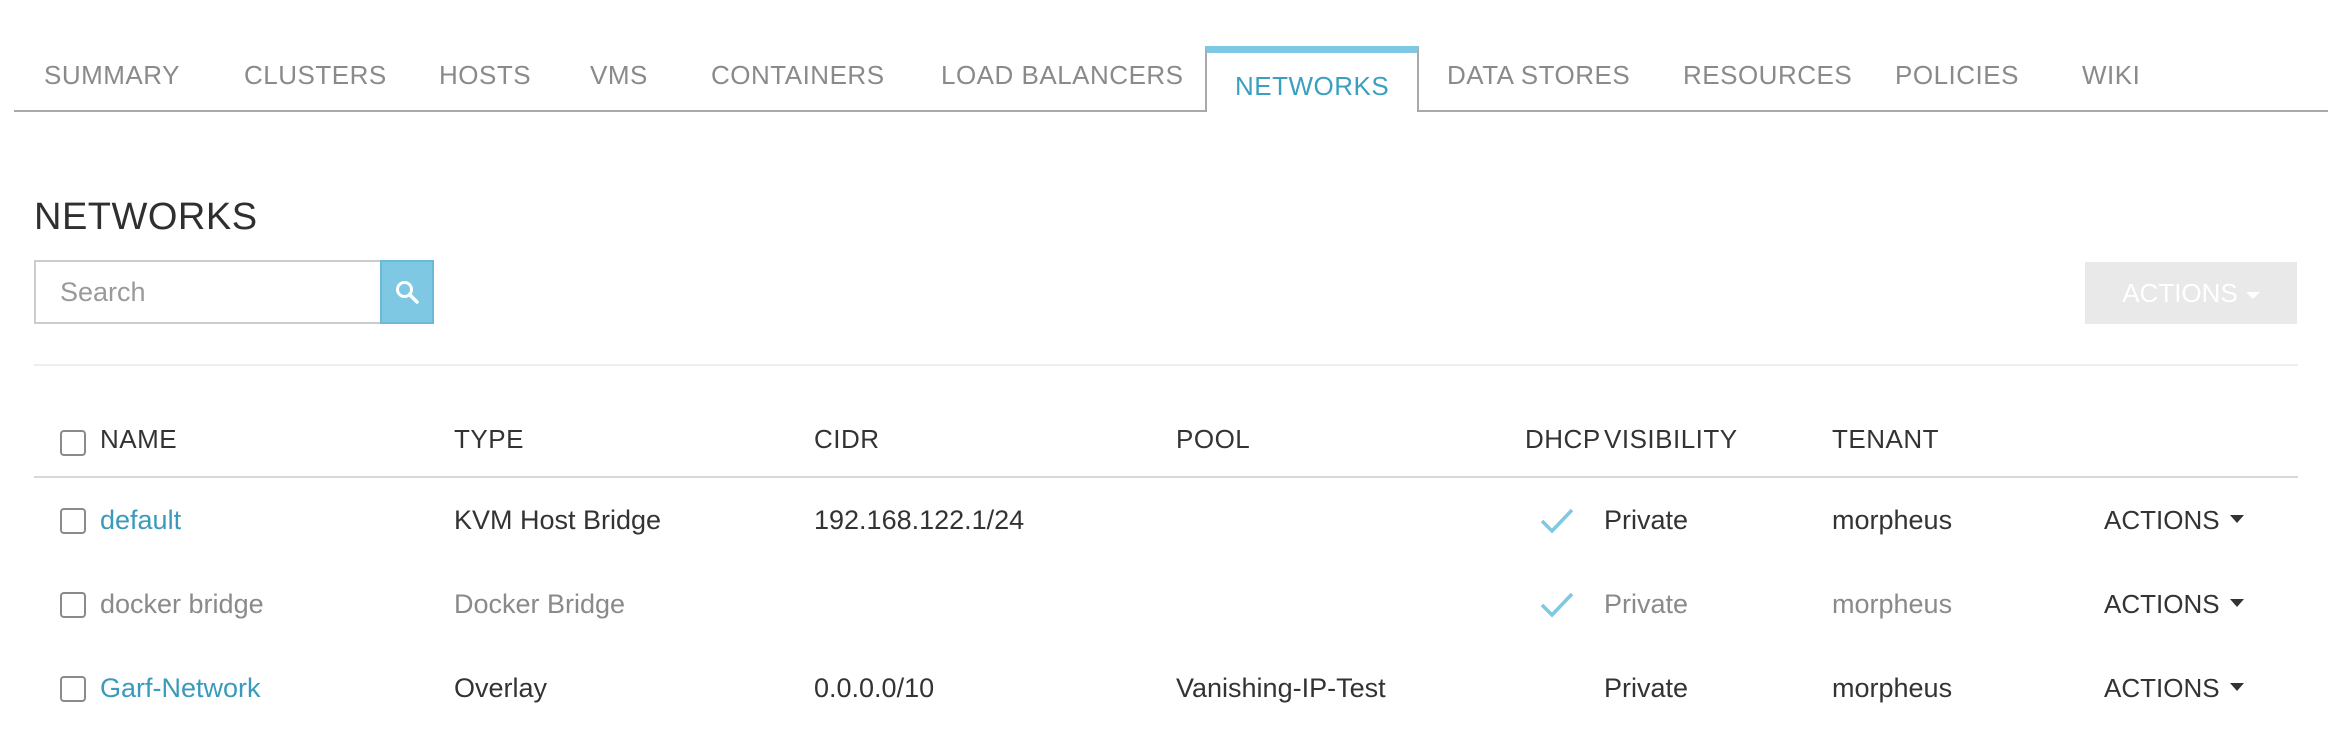  Describe the element at coordinates (2180, 292) in the screenshot. I see `actions-button-label: ACTIONS` at that location.